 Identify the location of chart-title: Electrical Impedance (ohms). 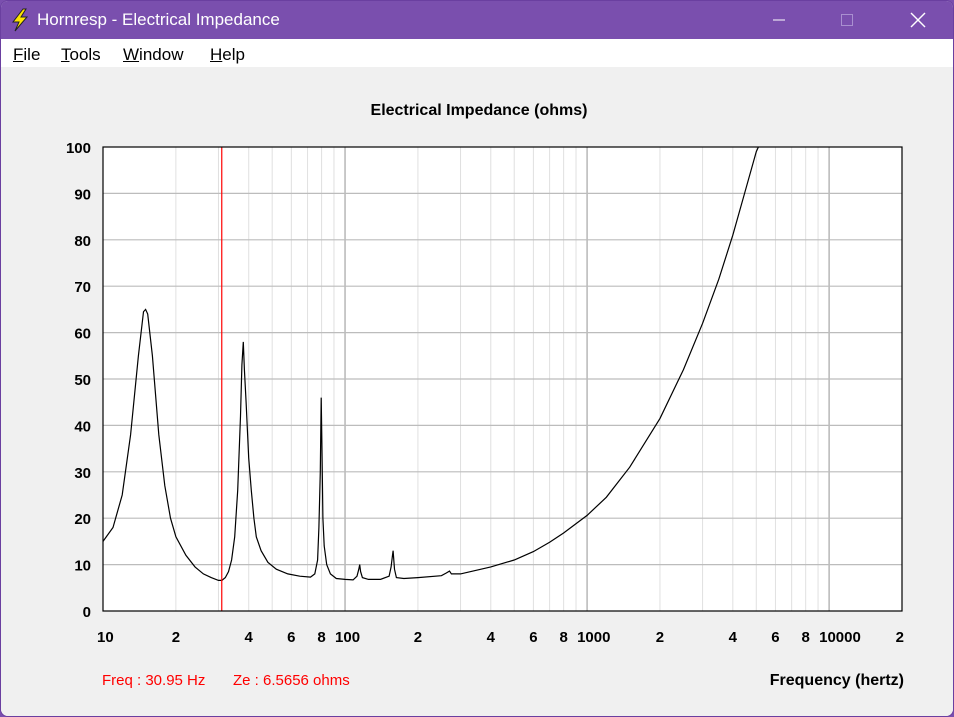
(479, 110).